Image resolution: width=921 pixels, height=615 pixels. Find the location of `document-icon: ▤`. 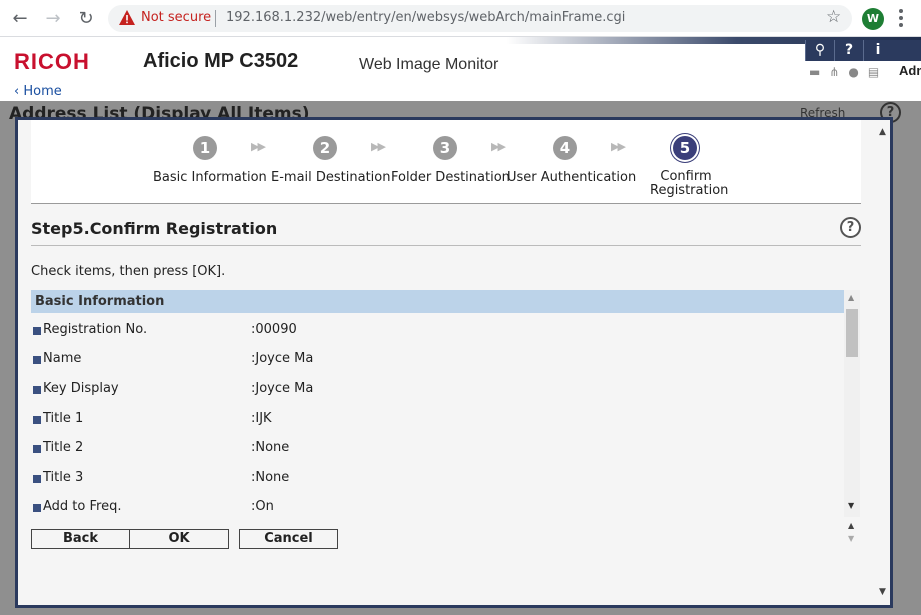

document-icon: ▤ is located at coordinates (873, 72).